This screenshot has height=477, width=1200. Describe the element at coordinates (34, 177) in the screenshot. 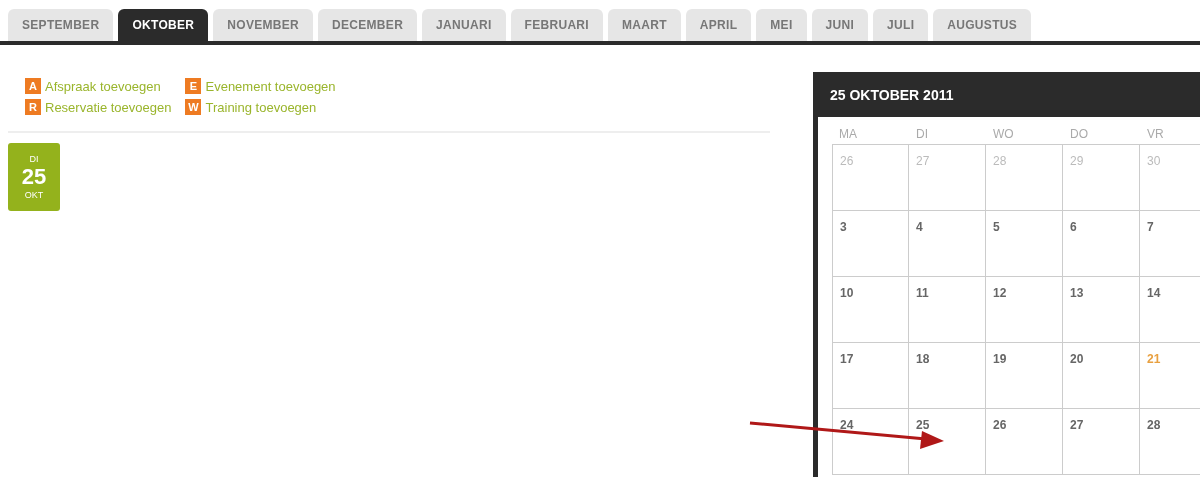

I see `day-number: 25` at that location.